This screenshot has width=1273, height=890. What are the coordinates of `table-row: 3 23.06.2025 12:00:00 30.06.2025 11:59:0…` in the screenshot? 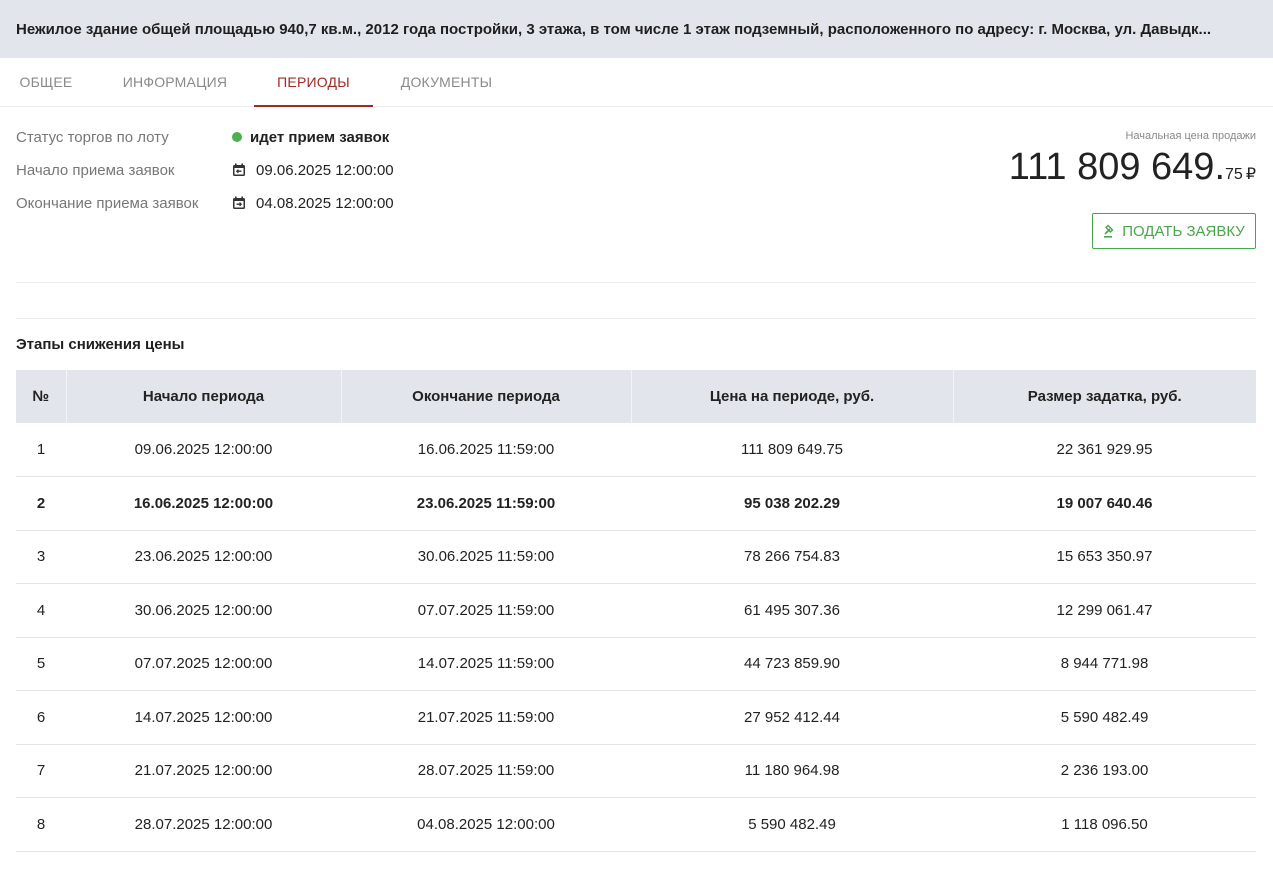 It's located at (636, 557).